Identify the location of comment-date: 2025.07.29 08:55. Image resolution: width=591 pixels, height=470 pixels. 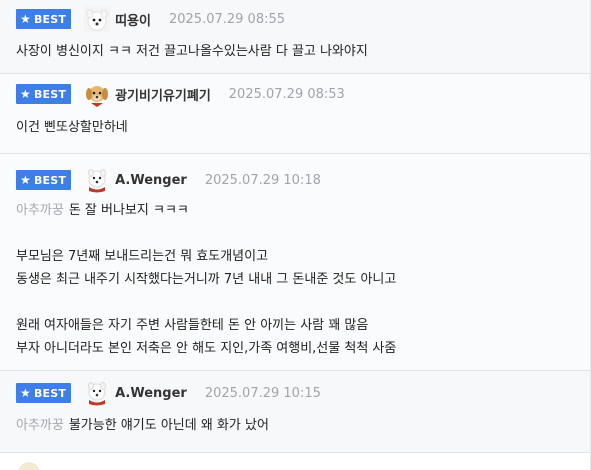
(227, 19).